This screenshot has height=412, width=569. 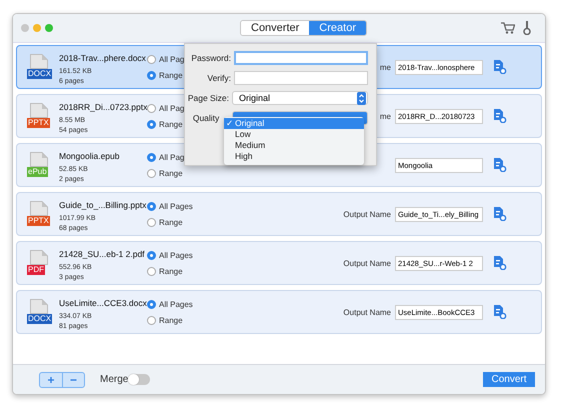 What do you see at coordinates (103, 303) in the screenshot?
I see `file-name: UseLimite...CCE3.docx` at bounding box center [103, 303].